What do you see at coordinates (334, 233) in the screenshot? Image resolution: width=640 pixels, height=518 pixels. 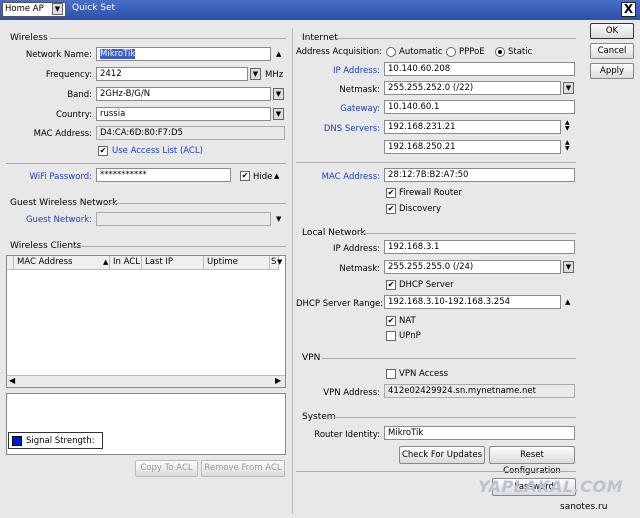 I see `local-network-section-title: Local Network` at bounding box center [334, 233].